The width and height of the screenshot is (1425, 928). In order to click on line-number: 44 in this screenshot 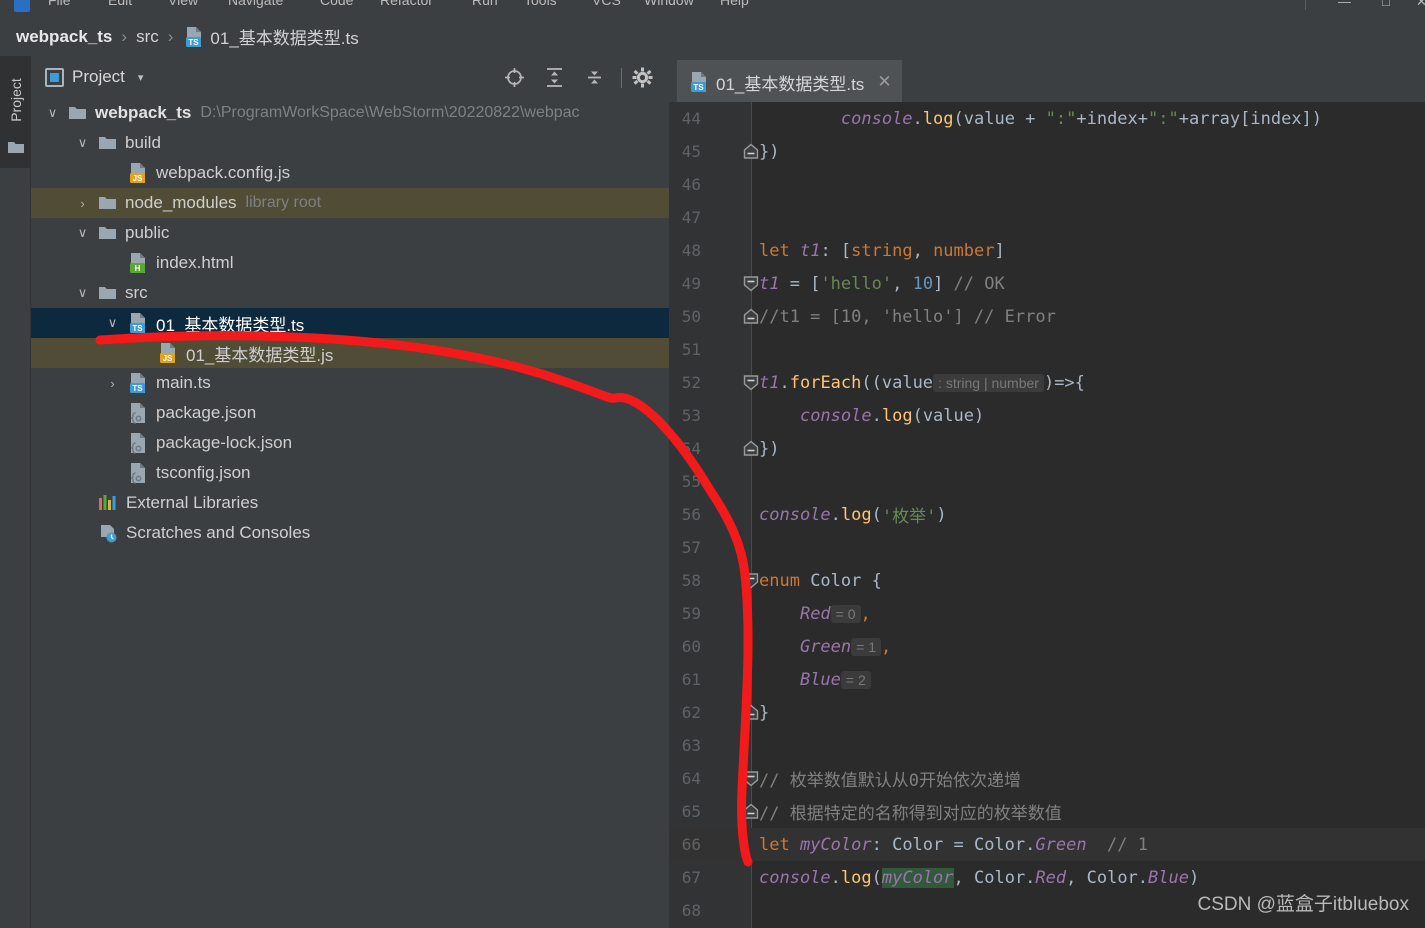, I will do `click(691, 118)`.